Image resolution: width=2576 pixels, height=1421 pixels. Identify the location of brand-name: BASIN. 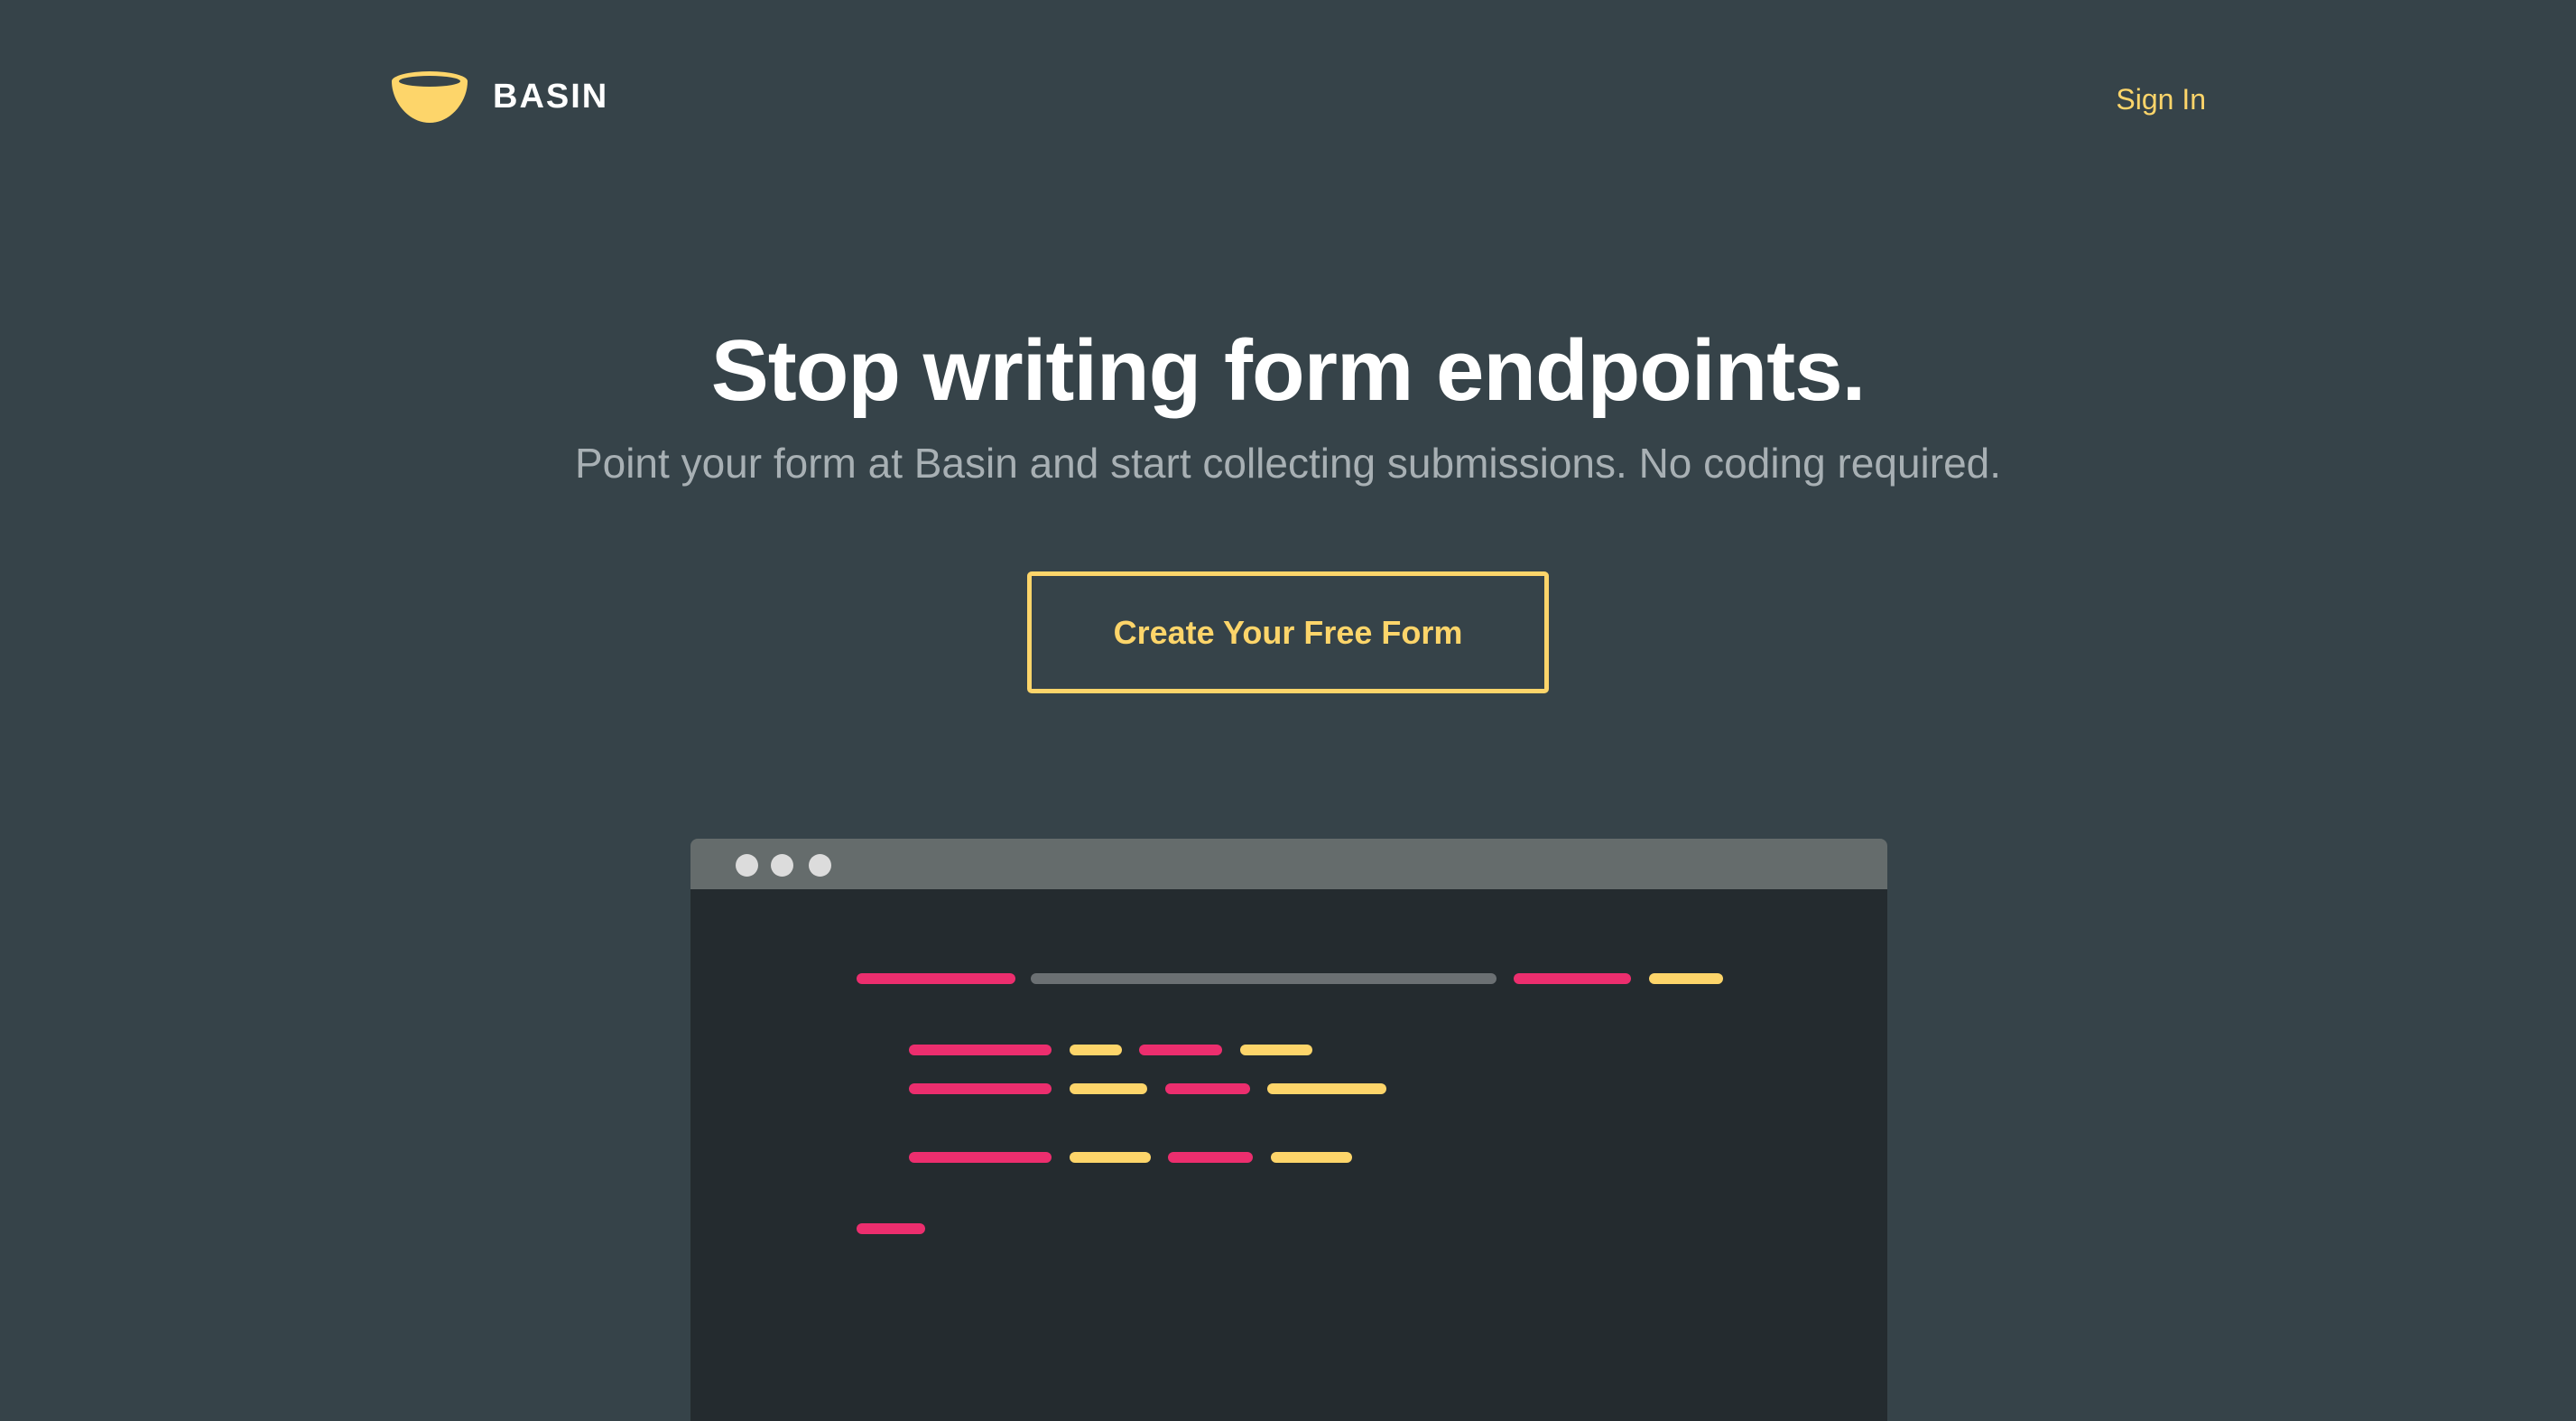
(551, 97).